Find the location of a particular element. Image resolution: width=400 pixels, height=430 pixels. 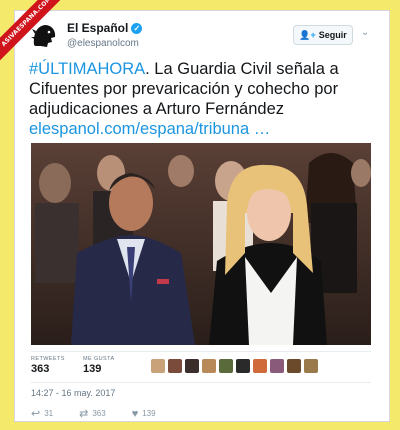

liker-avatars is located at coordinates (234, 366).